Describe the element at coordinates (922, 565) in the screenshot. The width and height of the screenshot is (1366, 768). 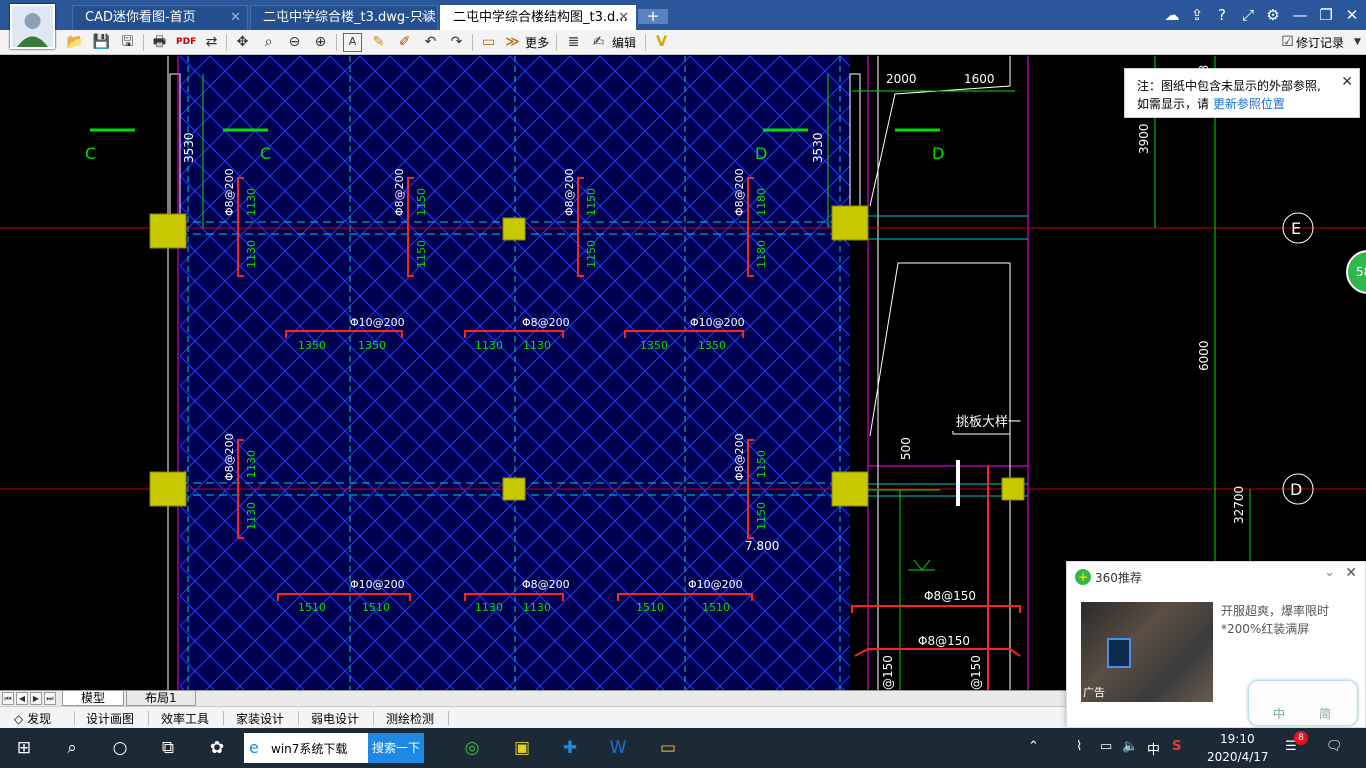
I see `elevation-triangle` at that location.